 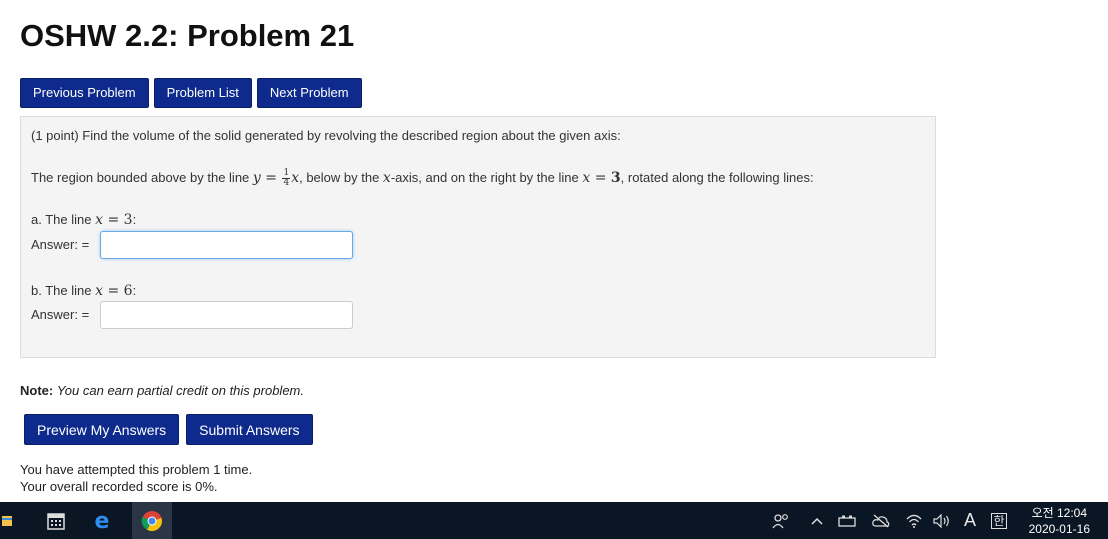 What do you see at coordinates (249, 429) in the screenshot?
I see `submit-answers-button: Submit Answers` at bounding box center [249, 429].